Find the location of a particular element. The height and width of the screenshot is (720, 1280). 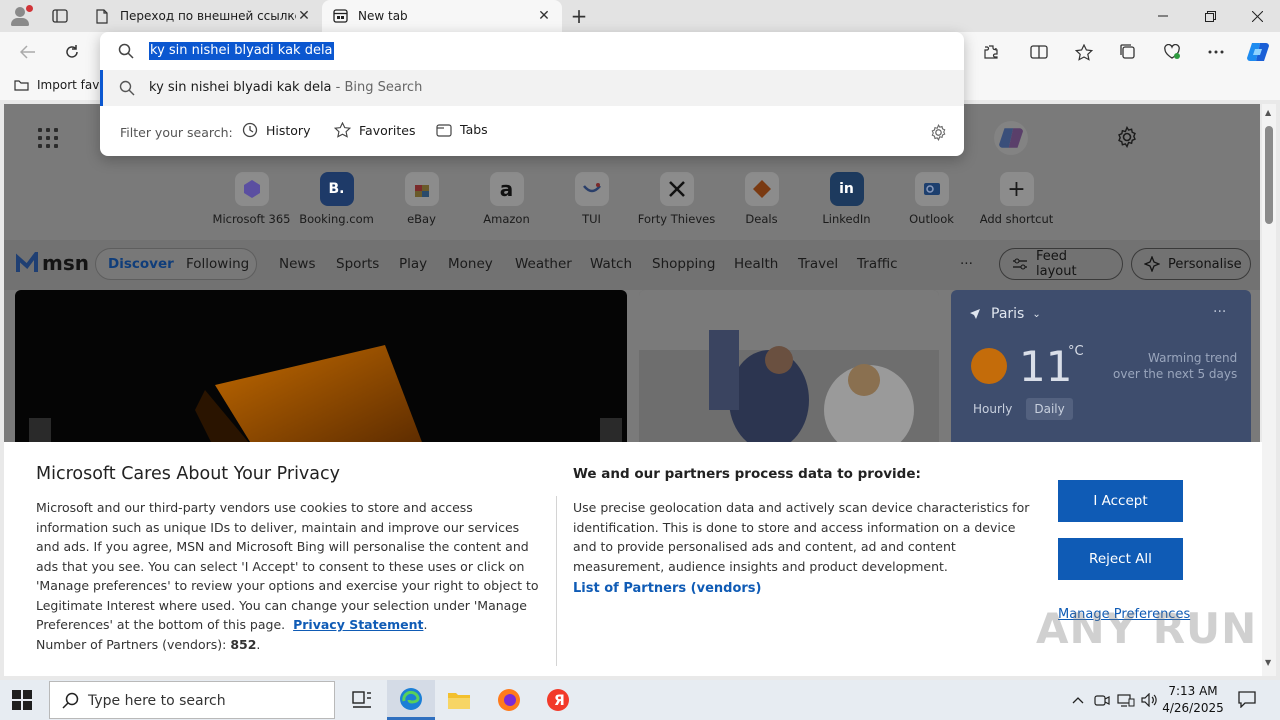

sparkle-icon is located at coordinates (1152, 264).